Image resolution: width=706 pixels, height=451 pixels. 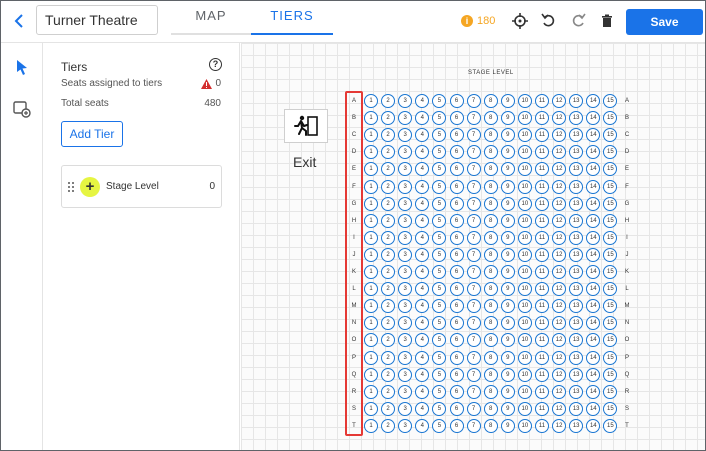 I want to click on seat-N-3: 3, so click(x=405, y=323).